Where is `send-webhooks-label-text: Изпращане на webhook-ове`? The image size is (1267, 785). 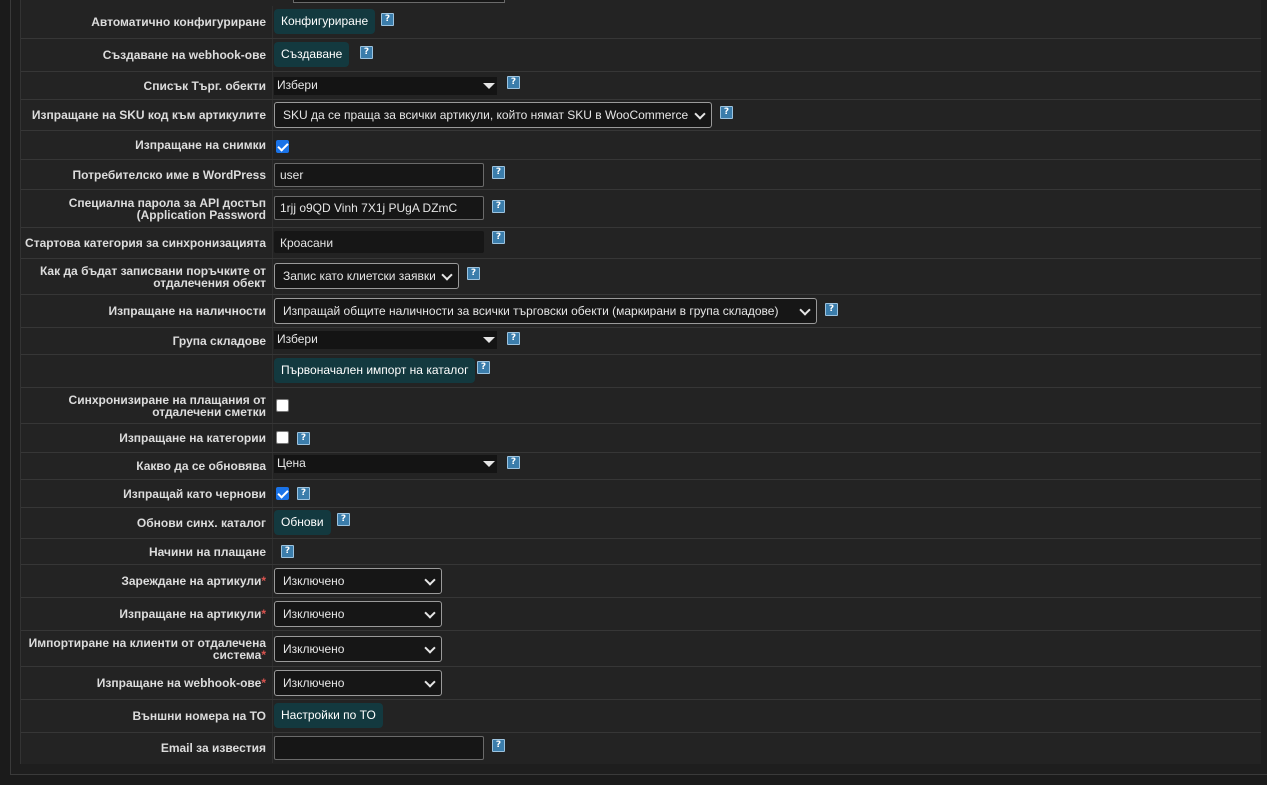 send-webhooks-label-text: Изпращане на webhook-ове is located at coordinates (179, 683).